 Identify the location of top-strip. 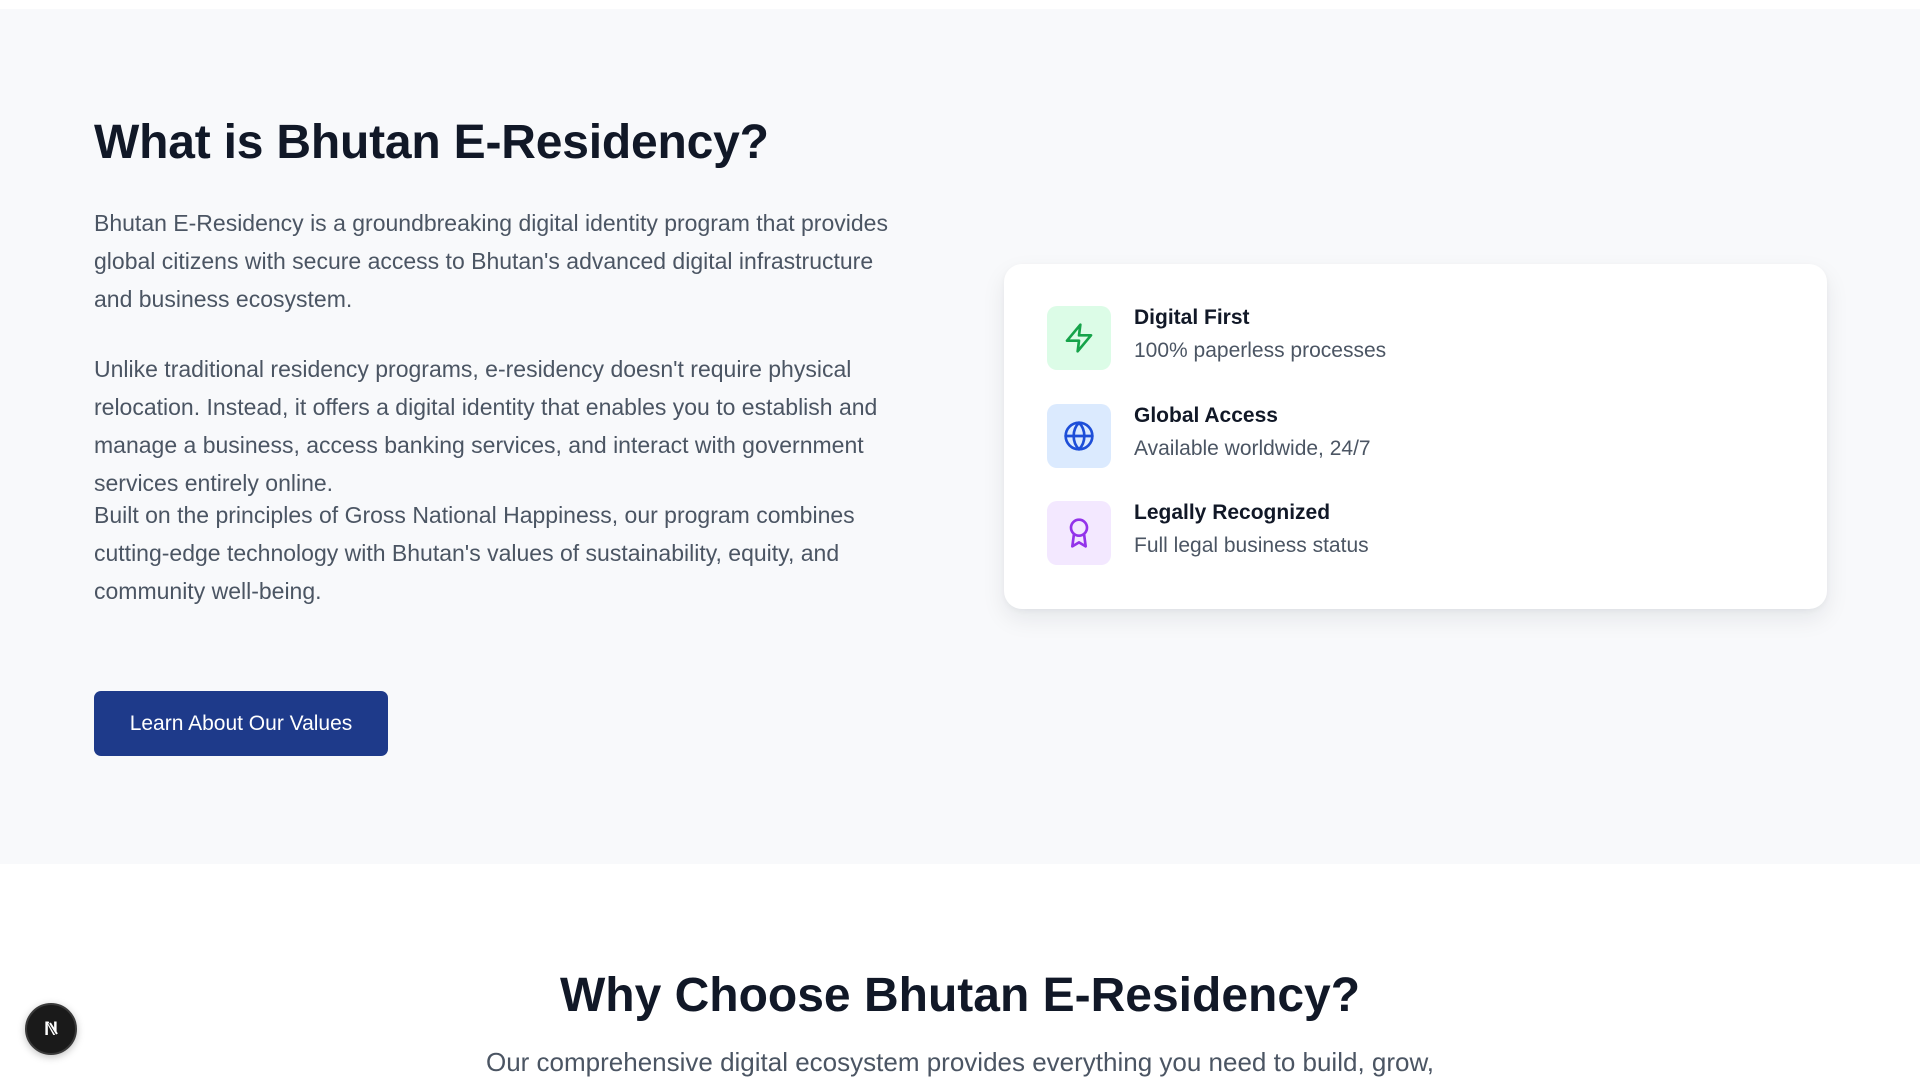
(960, 4).